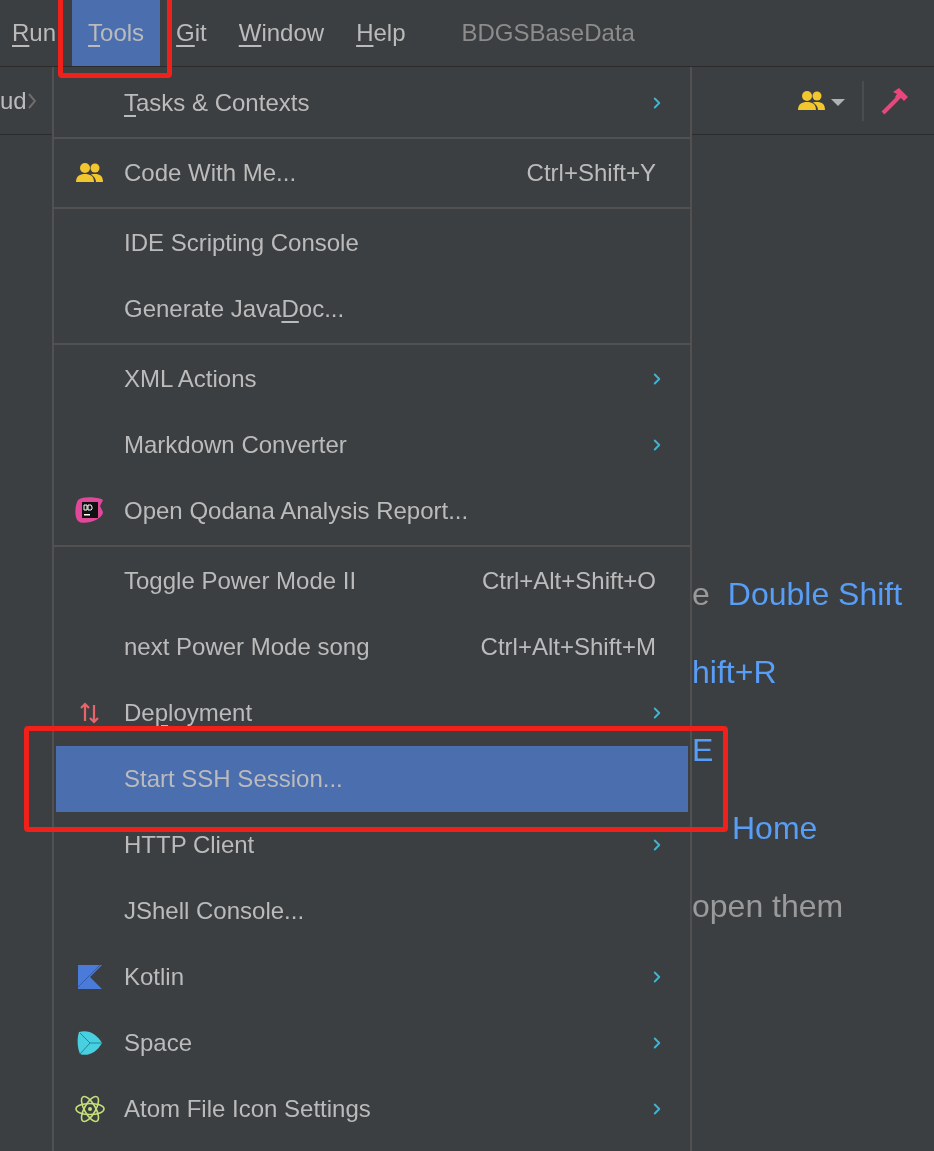 The width and height of the screenshot is (934, 1151). What do you see at coordinates (701, 594) in the screenshot?
I see `hint-text: e` at bounding box center [701, 594].